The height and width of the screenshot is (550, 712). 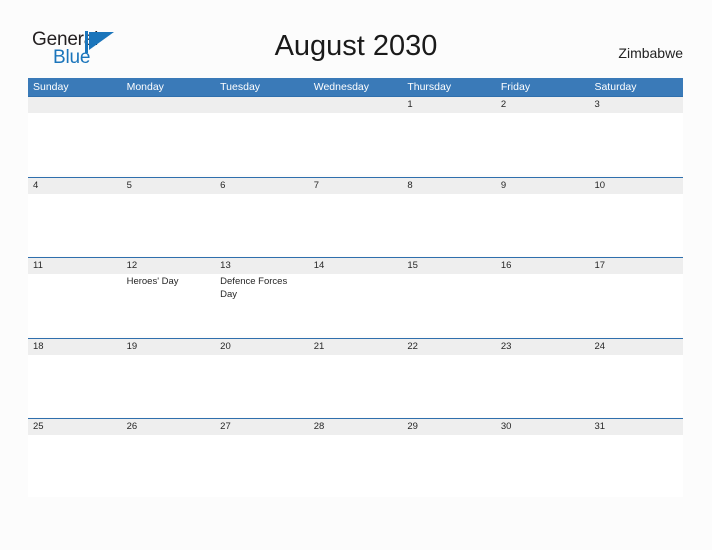 What do you see at coordinates (169, 305) in the screenshot?
I see `day-cell-event-heroes-day: Heroes' Day` at bounding box center [169, 305].